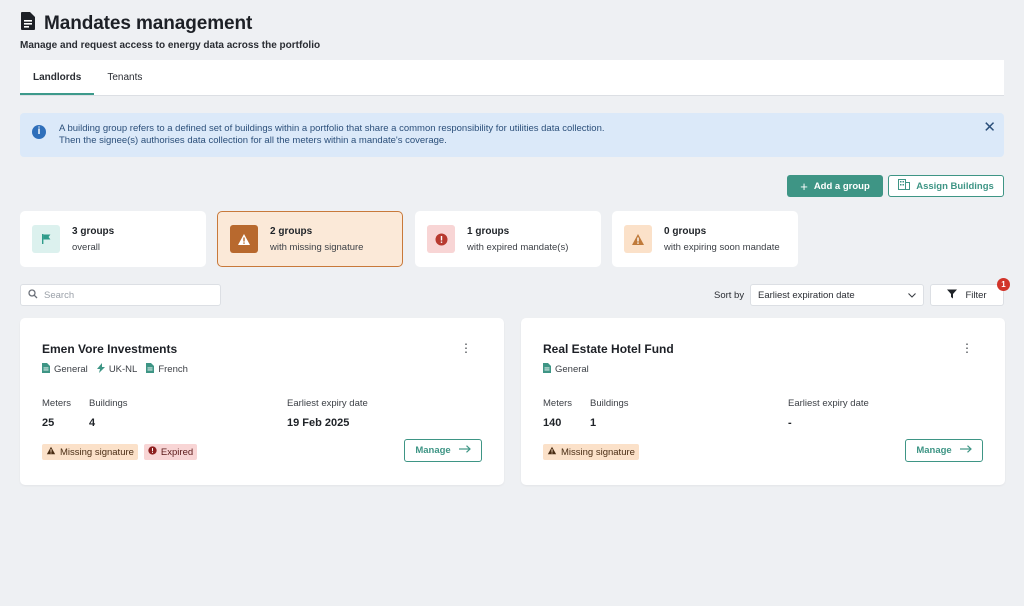 The image size is (1024, 606). I want to click on stat-card-expiring-soon: 0 groups with expiring soon mandate, so click(705, 239).